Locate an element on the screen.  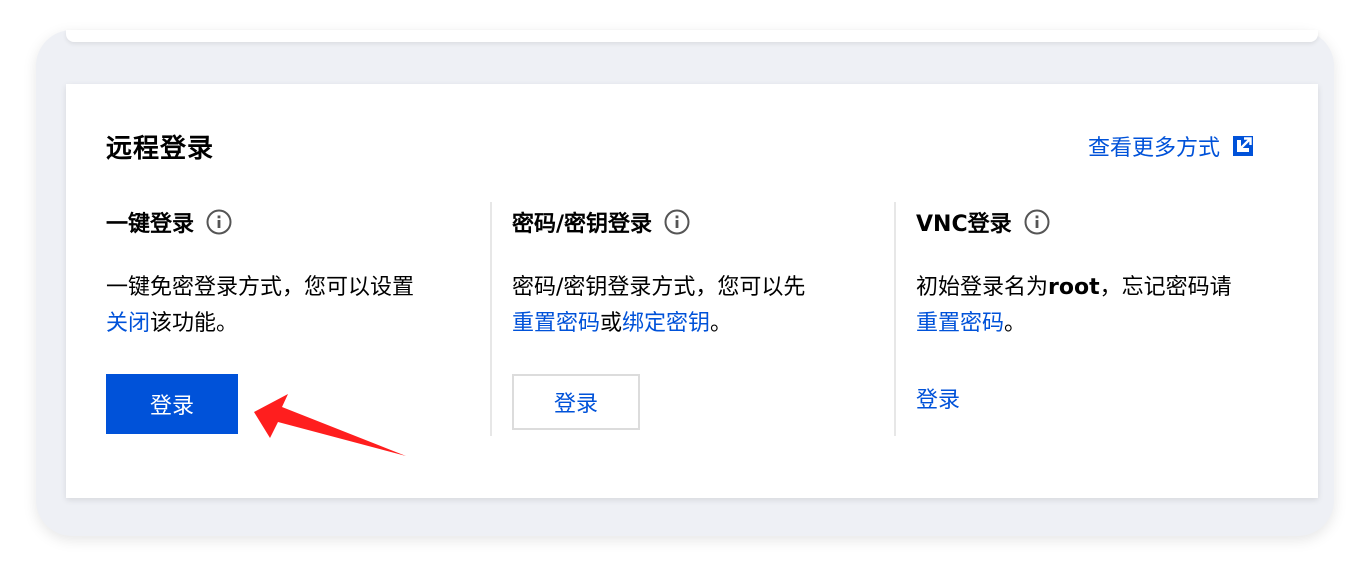
more-methods-link: 查看更多方式 is located at coordinates (1171, 146).